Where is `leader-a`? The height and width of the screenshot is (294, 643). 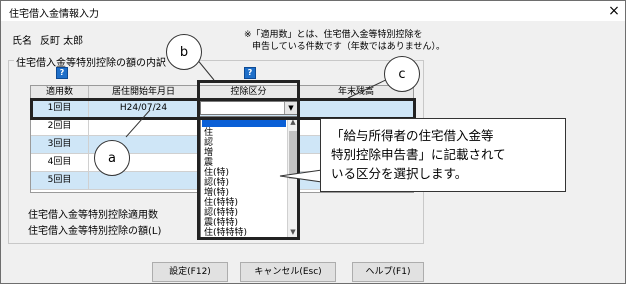 leader-a is located at coordinates (138, 123).